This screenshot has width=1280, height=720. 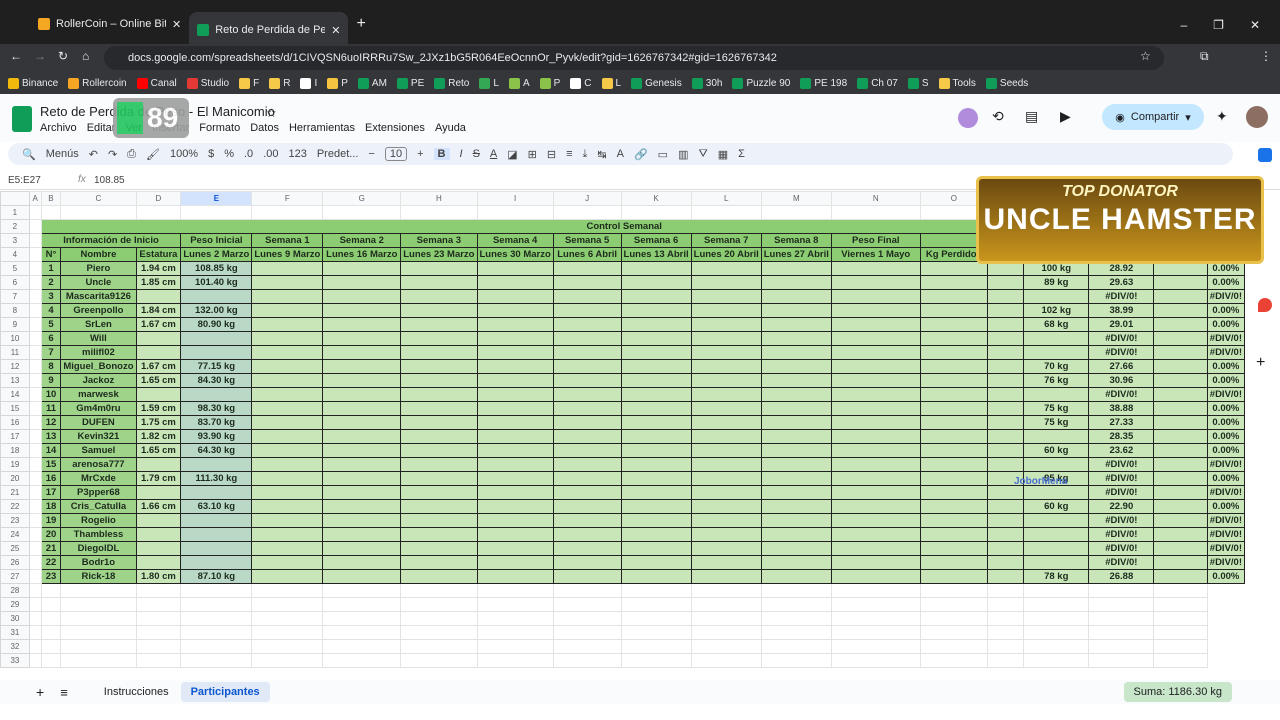 What do you see at coordinates (322, 128) in the screenshot?
I see `menu-item: Herramientas` at bounding box center [322, 128].